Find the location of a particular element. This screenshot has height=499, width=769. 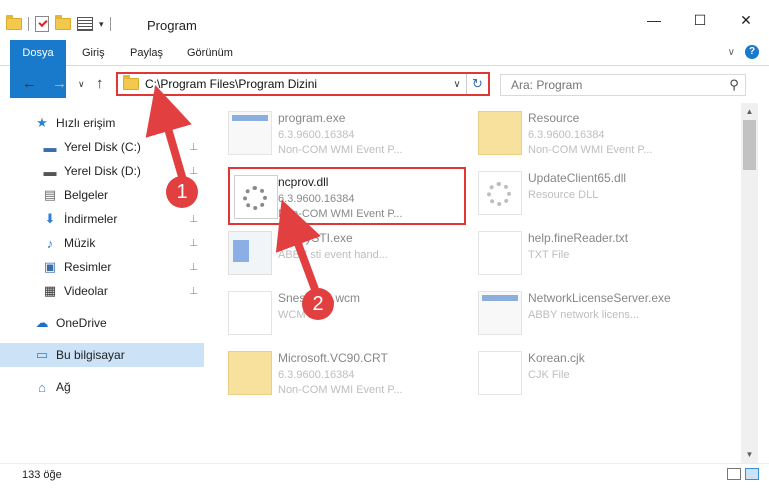

scrollbar-thumb is located at coordinates (749, 145).